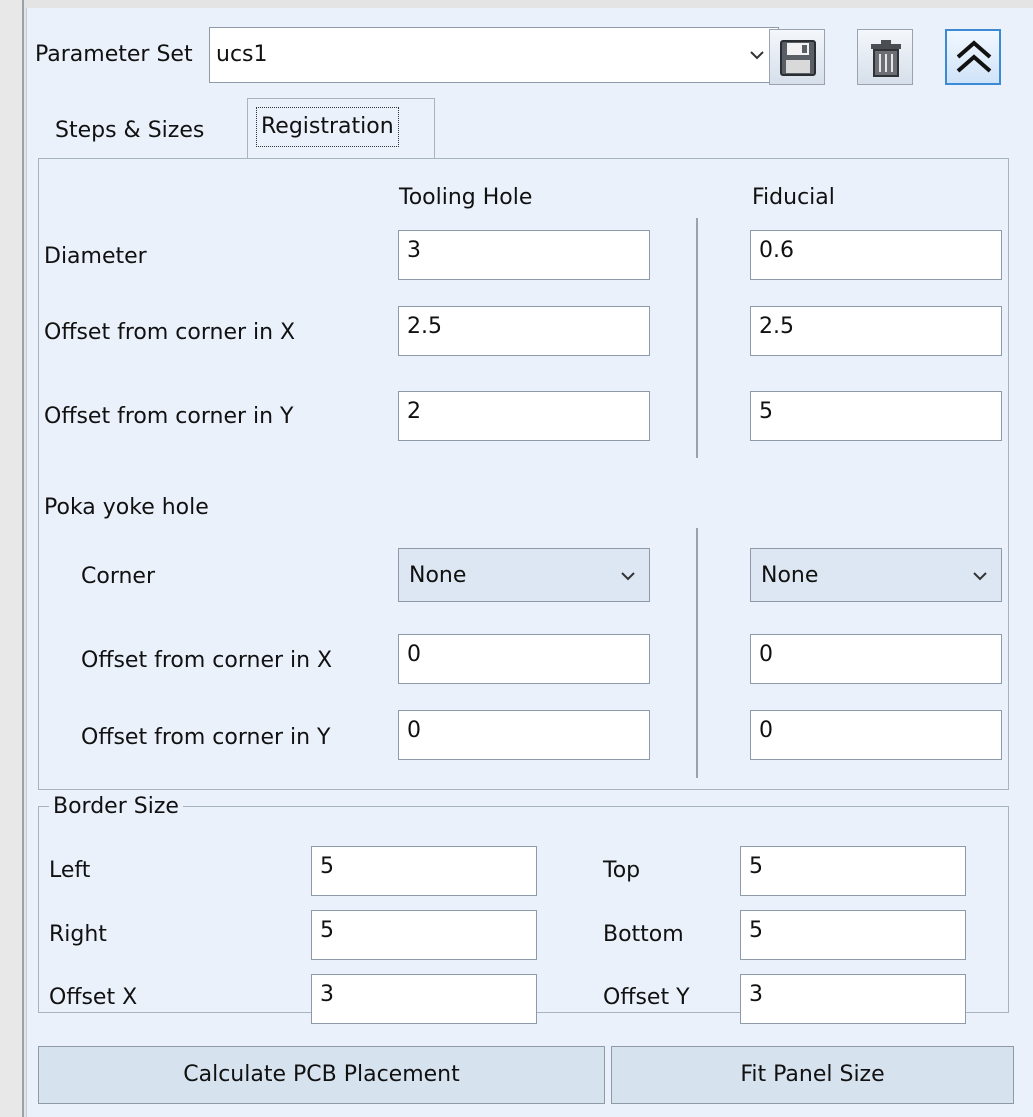  Describe the element at coordinates (853, 935) in the screenshot. I see `border-bottom-input: 5` at that location.